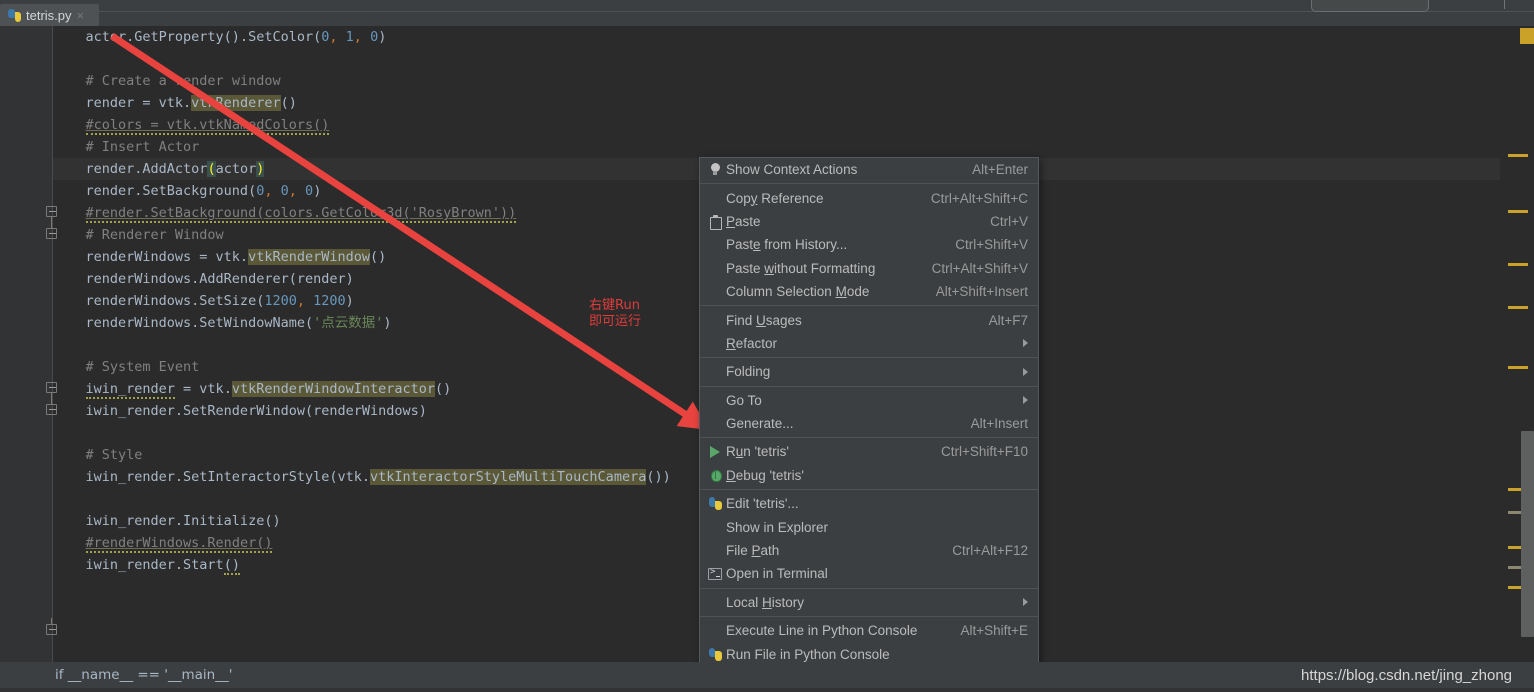  Describe the element at coordinates (764, 320) in the screenshot. I see `menu-item-label: Find Usages` at that location.